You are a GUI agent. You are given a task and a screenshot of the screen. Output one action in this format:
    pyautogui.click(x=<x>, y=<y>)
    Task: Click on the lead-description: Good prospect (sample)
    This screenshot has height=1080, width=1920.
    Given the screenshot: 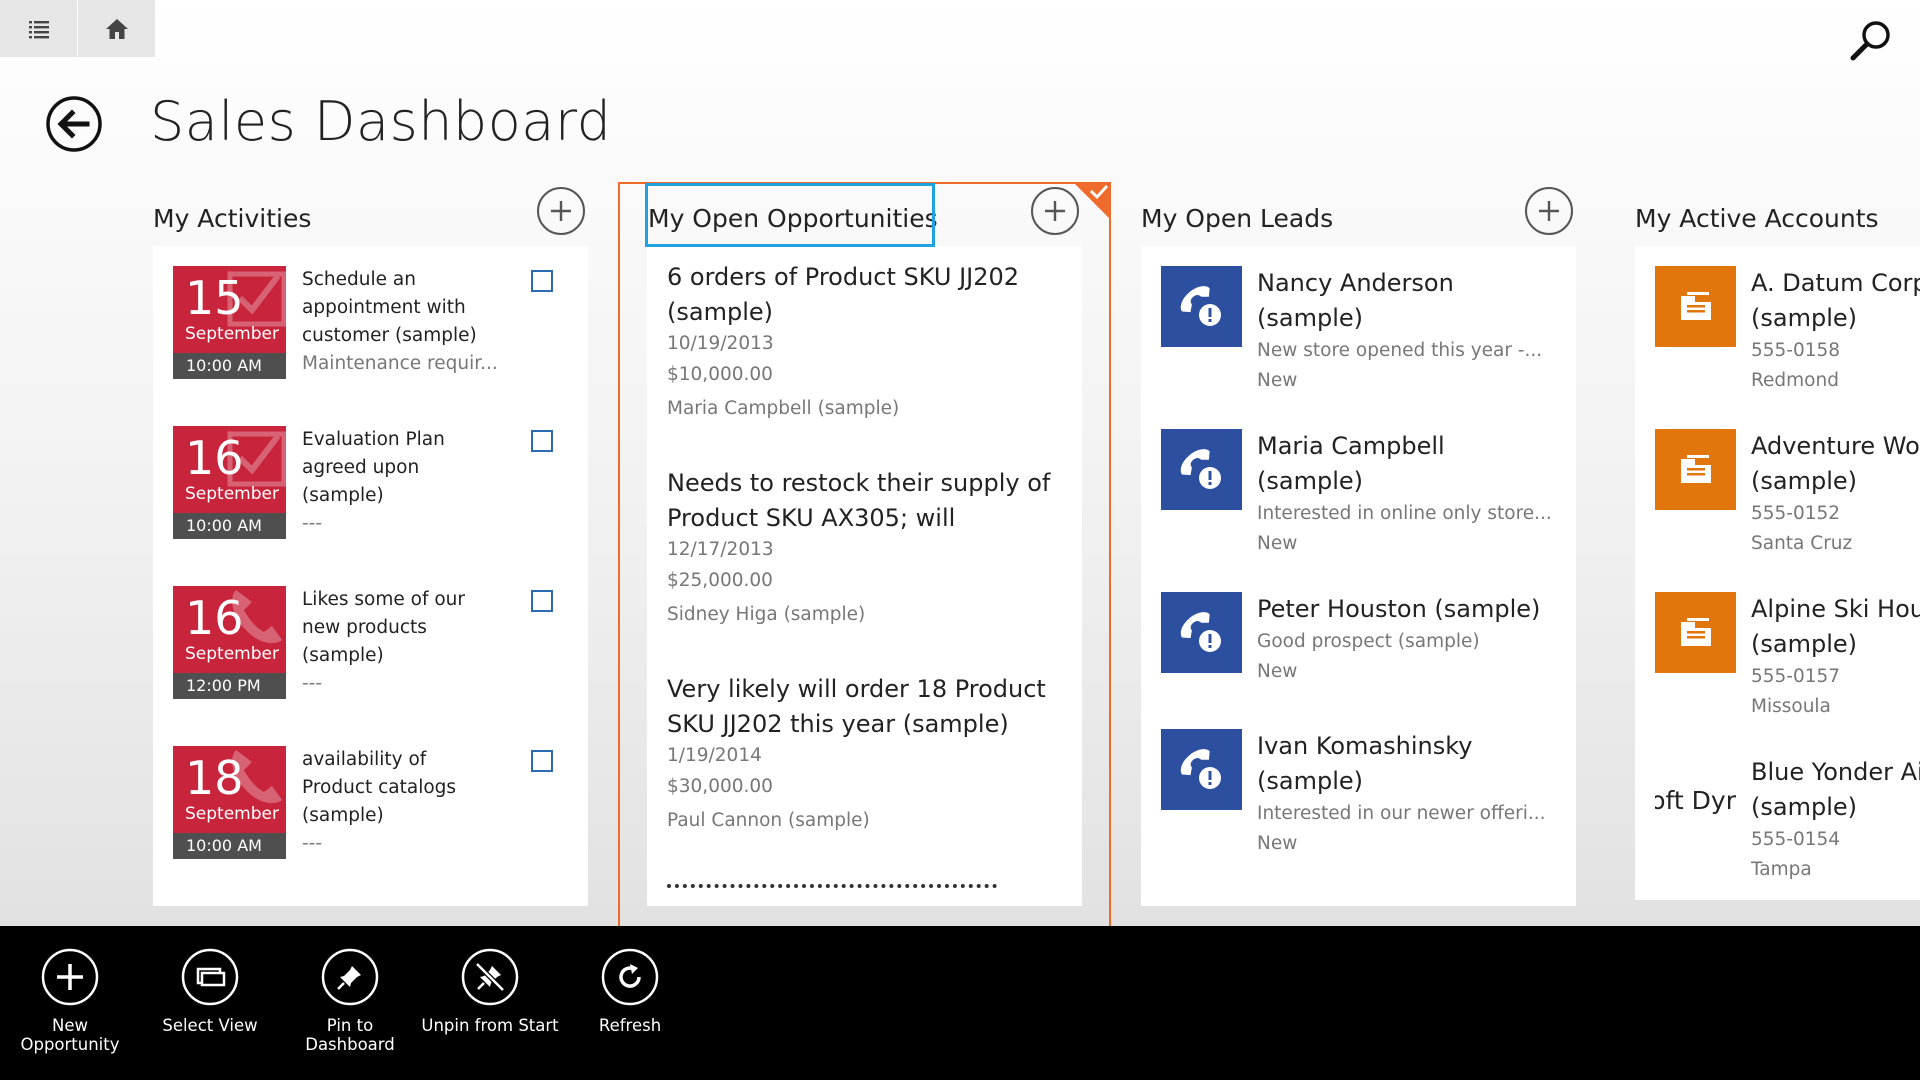 What is the action you would take?
    pyautogui.click(x=1368, y=641)
    